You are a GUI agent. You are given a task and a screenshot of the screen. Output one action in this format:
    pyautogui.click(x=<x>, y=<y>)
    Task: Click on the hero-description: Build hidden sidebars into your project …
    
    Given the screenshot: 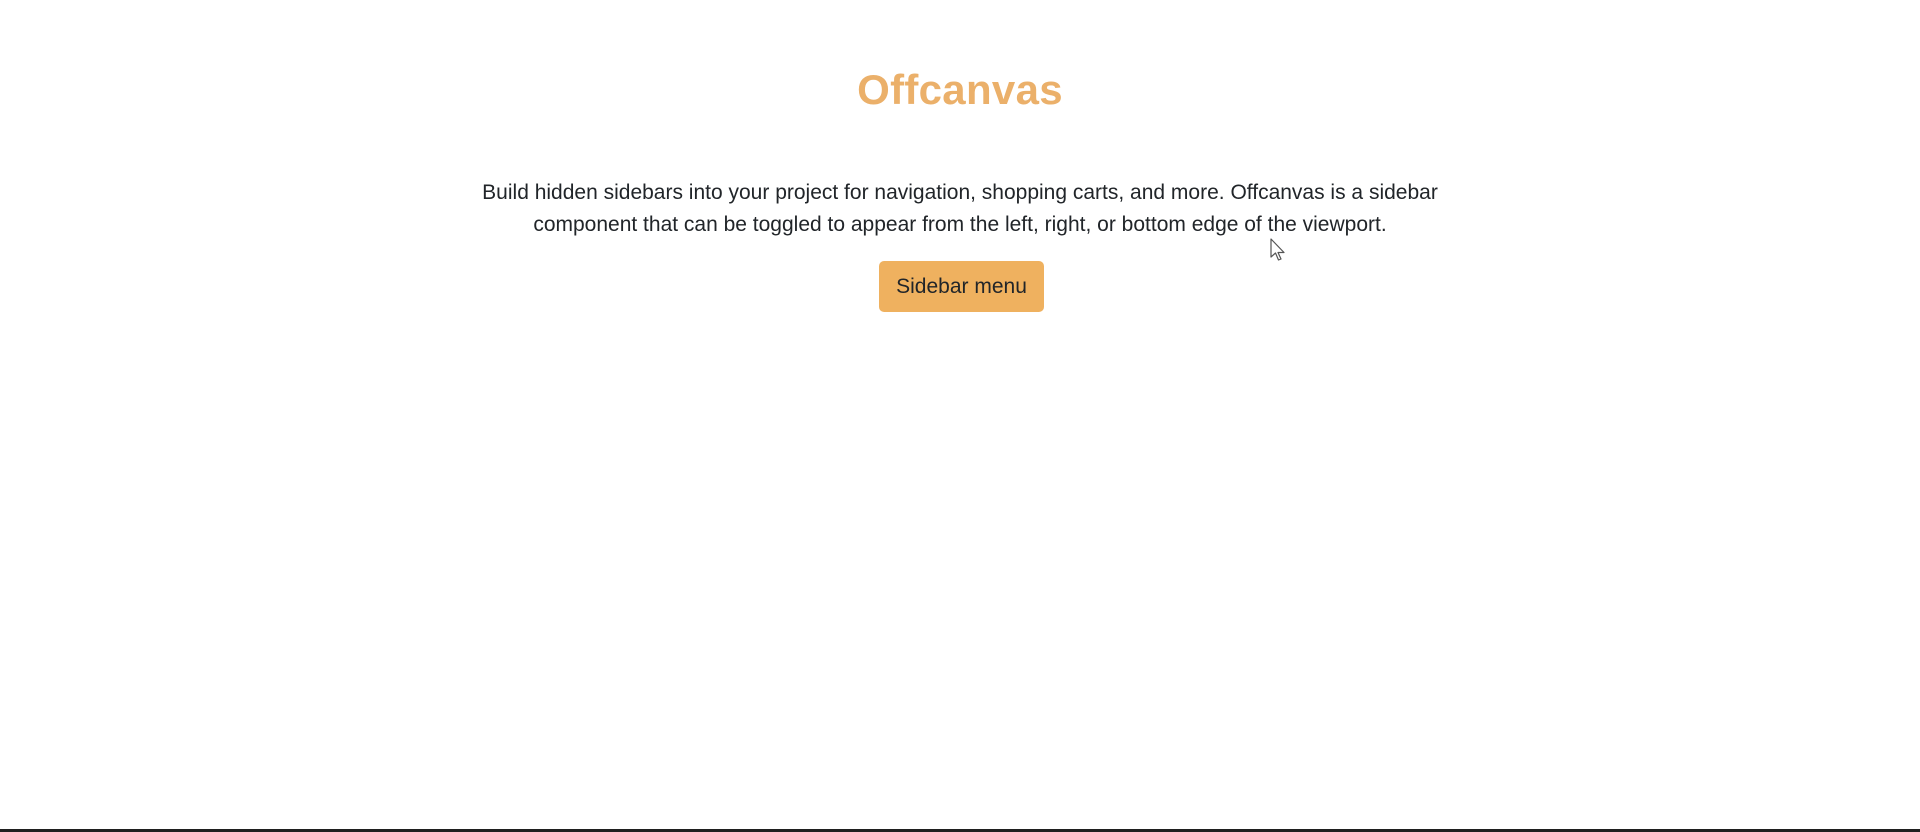 What is the action you would take?
    pyautogui.click(x=960, y=208)
    